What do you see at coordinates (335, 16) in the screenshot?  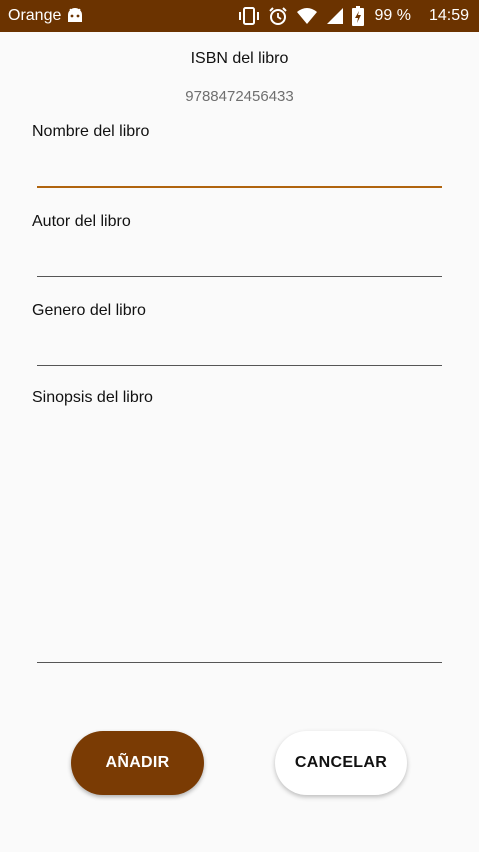 I see `signal-icon` at bounding box center [335, 16].